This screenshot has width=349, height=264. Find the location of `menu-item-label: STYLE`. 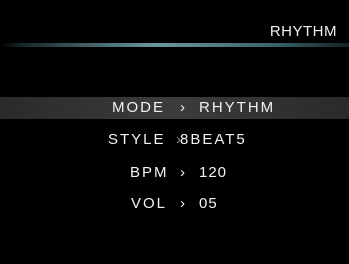

menu-item-label: STYLE is located at coordinates (137, 139).